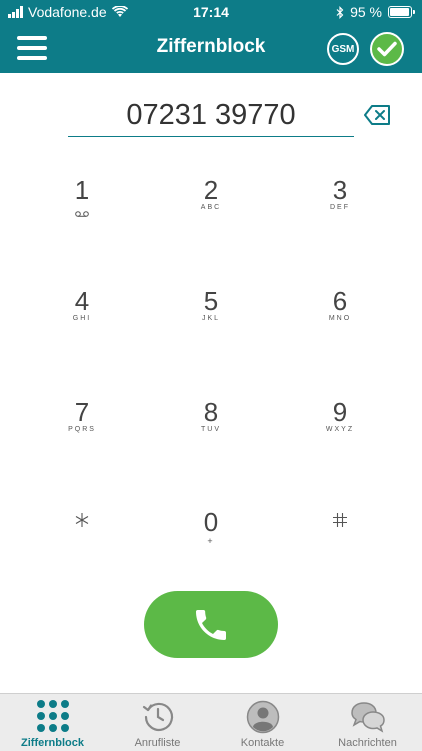 The height and width of the screenshot is (751, 422). I want to click on status-right: 95 %, so click(375, 12).